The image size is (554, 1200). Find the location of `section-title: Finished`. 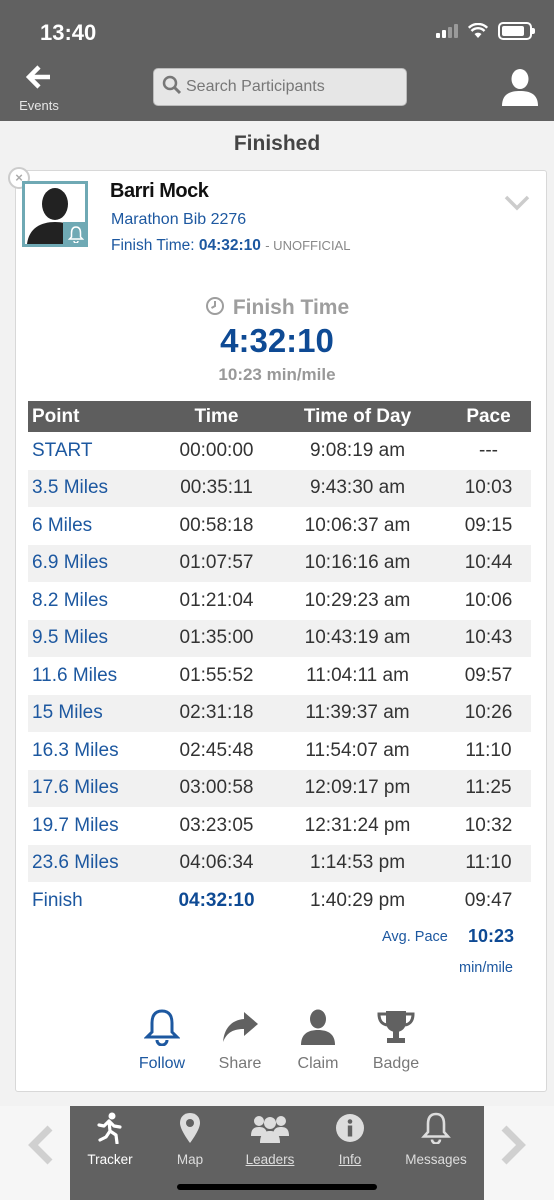

section-title: Finished is located at coordinates (277, 143).